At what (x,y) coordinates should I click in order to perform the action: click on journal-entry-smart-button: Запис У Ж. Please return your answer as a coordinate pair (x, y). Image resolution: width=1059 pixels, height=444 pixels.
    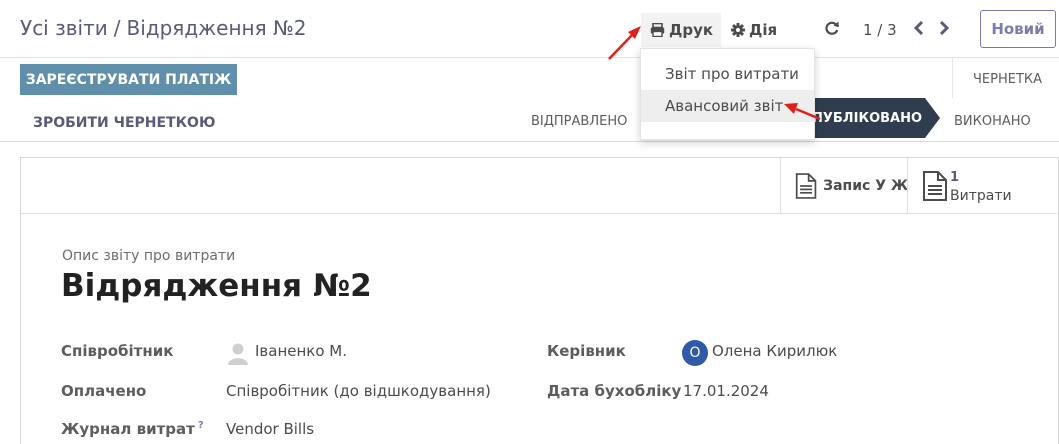
    Looking at the image, I should click on (844, 186).